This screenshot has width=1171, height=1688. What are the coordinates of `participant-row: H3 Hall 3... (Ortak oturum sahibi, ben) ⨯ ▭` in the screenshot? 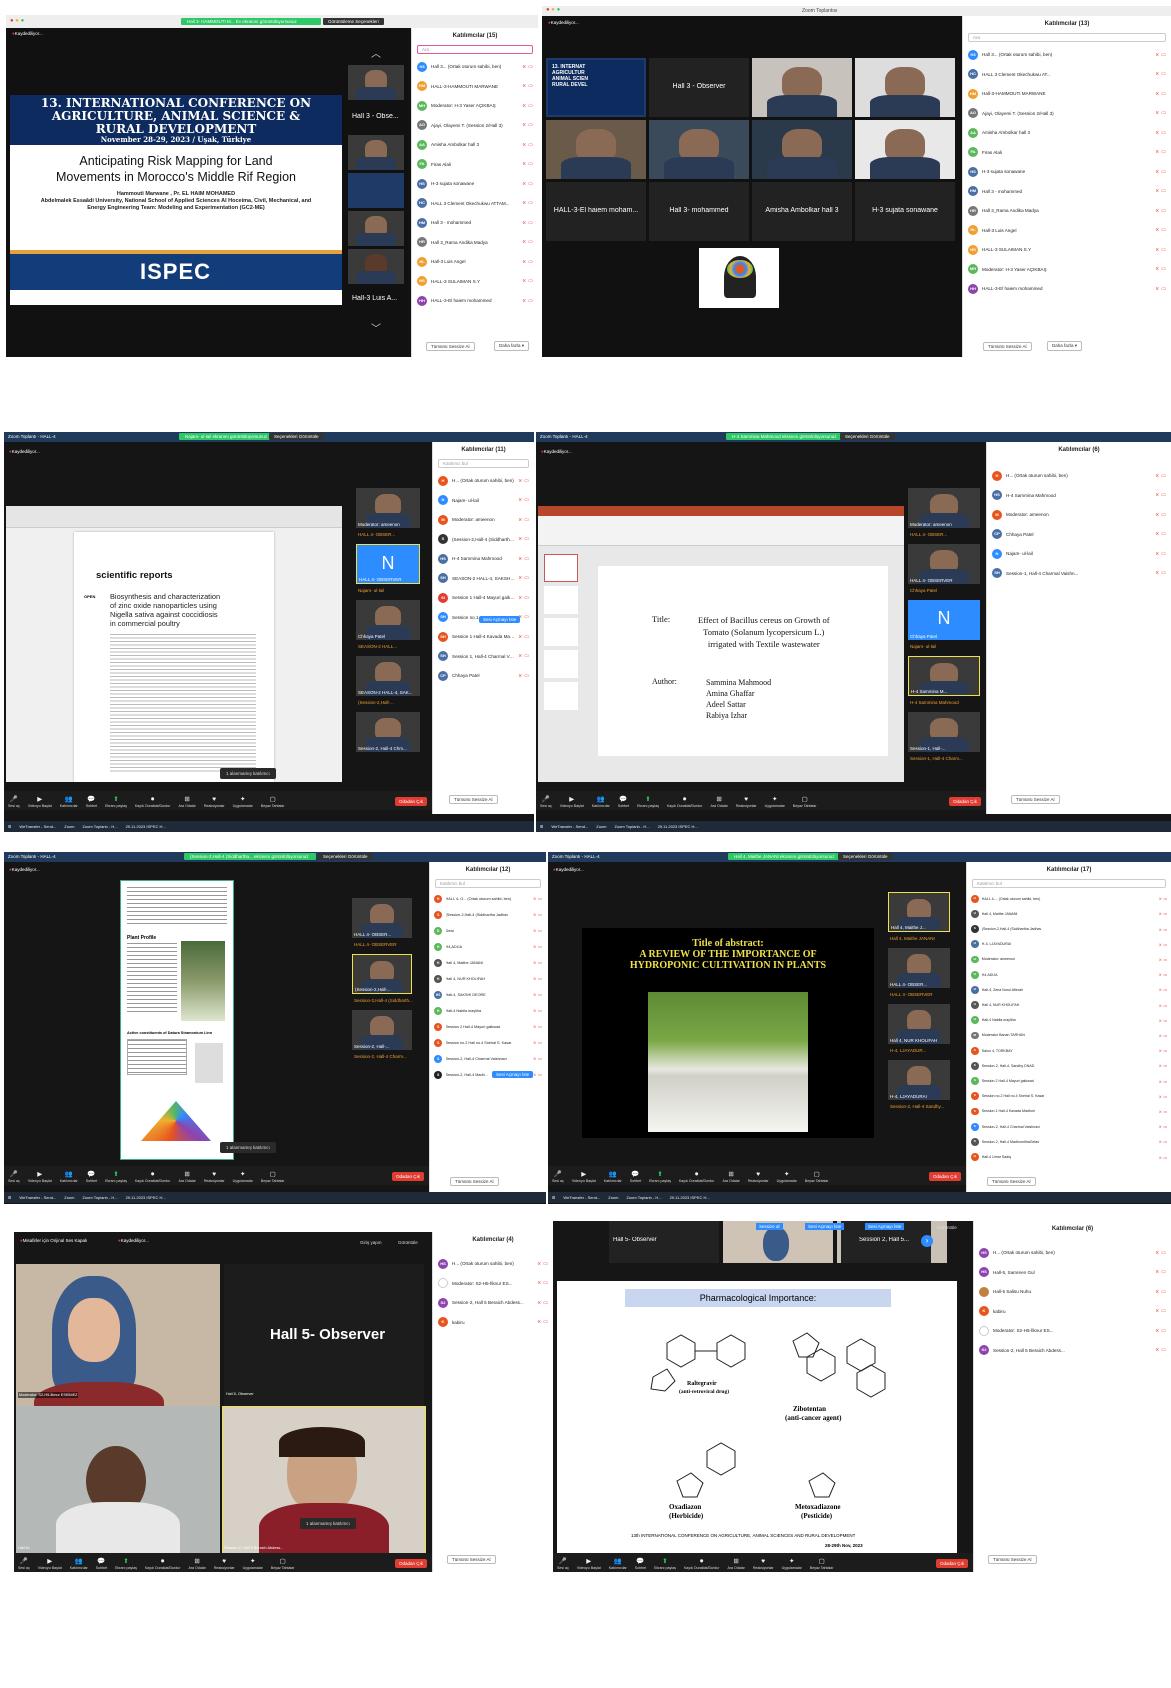 It's located at (1067, 55).